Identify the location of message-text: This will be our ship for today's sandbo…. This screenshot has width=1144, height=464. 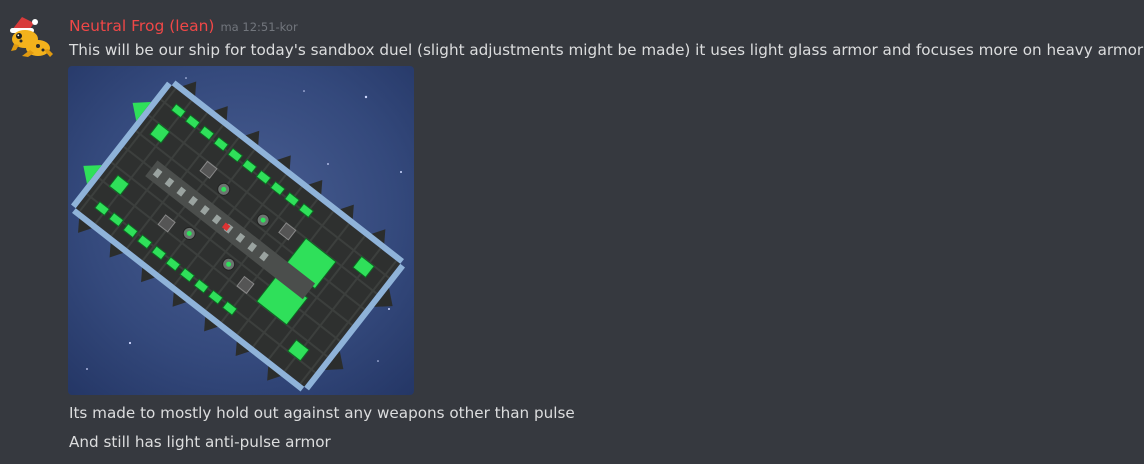
(606, 50).